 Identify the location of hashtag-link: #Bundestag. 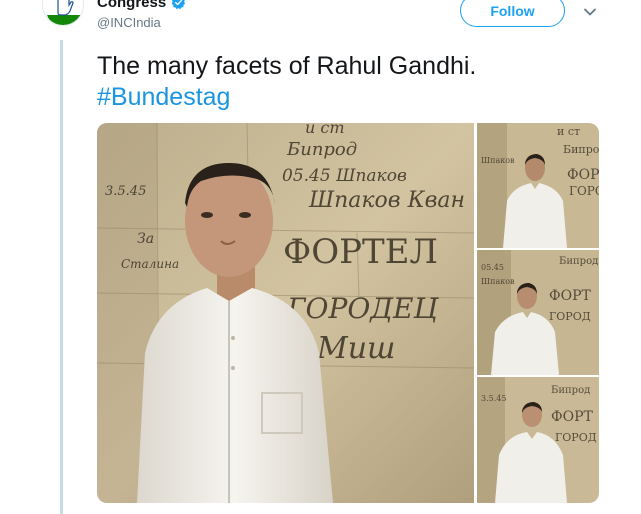
(357, 97).